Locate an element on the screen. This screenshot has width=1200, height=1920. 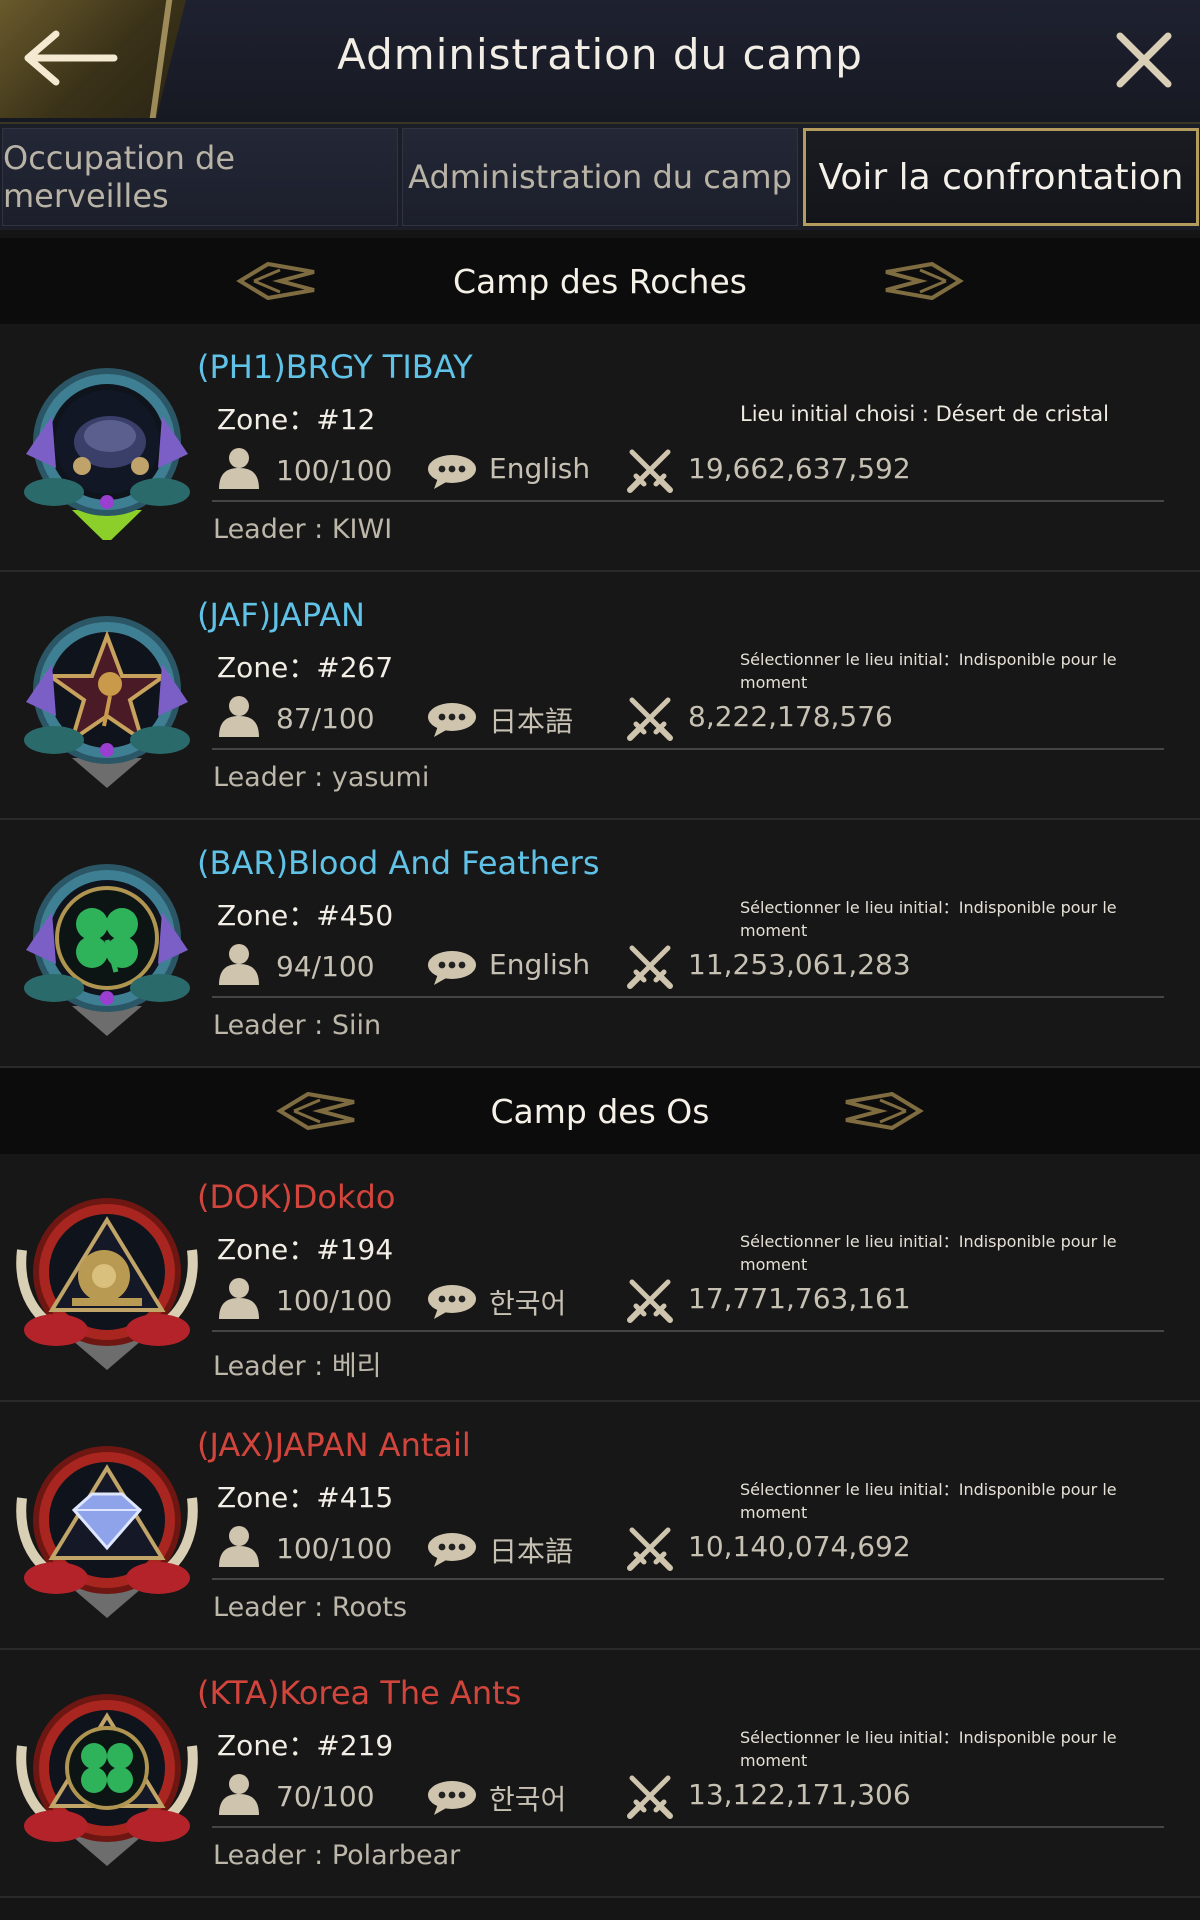
alliance-zone: Zone：#450 is located at coordinates (305, 915).